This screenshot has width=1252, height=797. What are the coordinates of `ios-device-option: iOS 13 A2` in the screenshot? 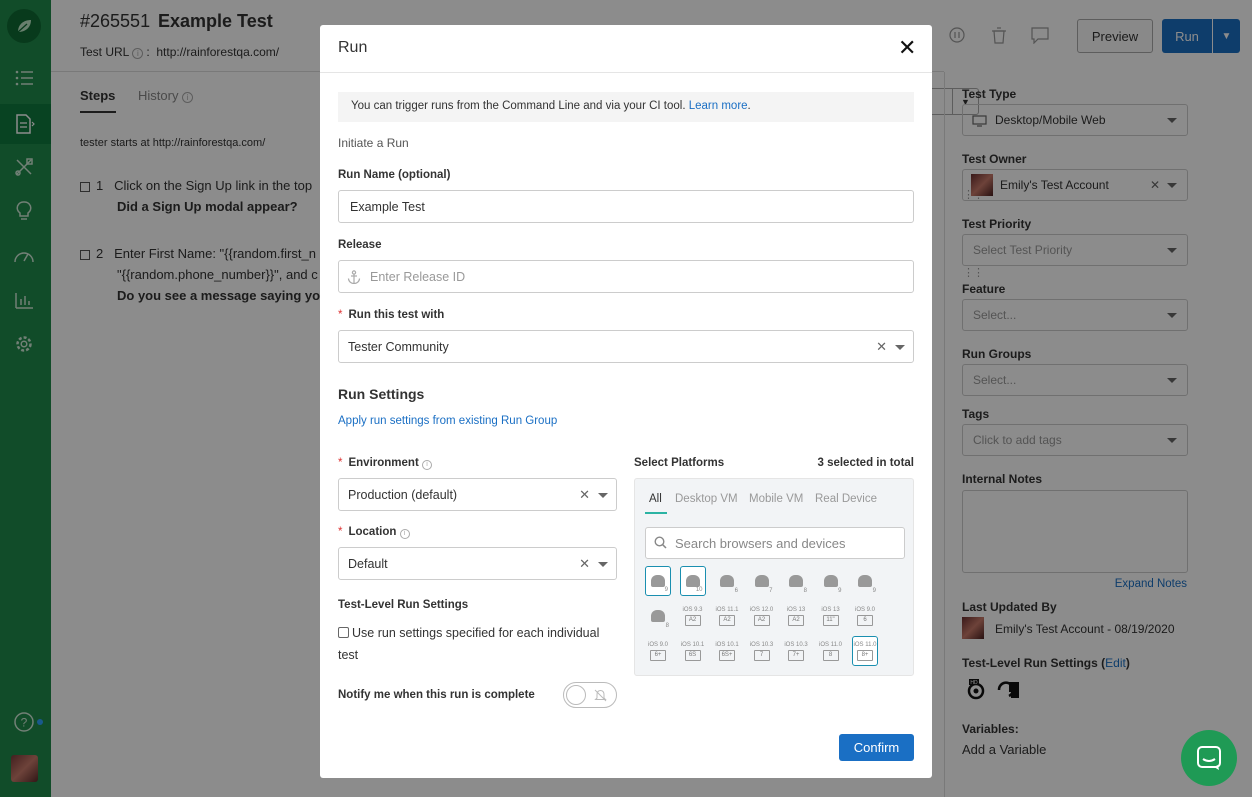 It's located at (796, 616).